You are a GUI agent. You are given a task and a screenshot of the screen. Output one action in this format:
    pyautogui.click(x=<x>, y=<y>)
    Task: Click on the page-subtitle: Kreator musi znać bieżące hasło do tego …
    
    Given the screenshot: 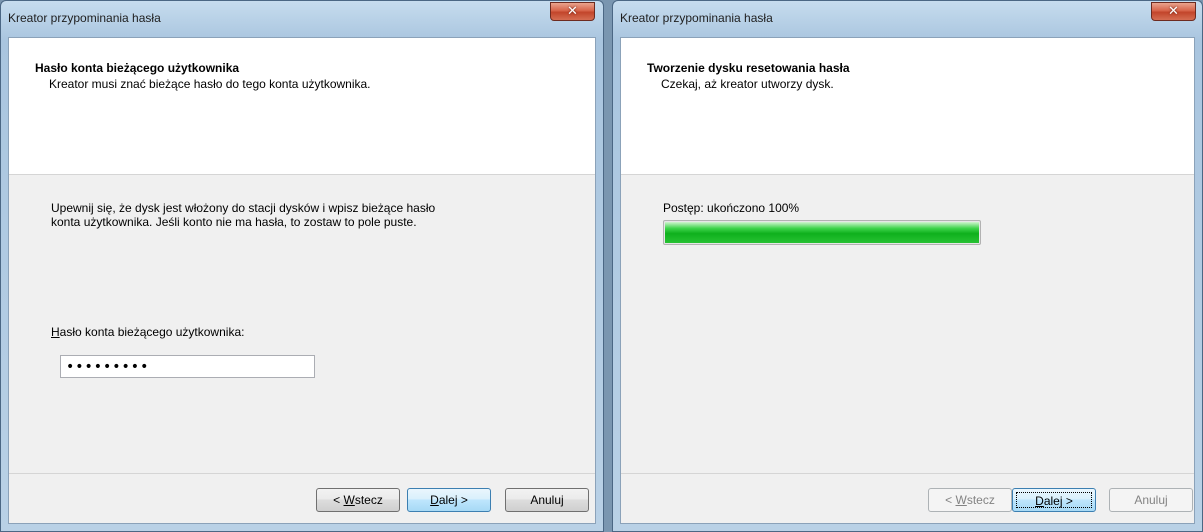 What is the action you would take?
    pyautogui.click(x=210, y=84)
    